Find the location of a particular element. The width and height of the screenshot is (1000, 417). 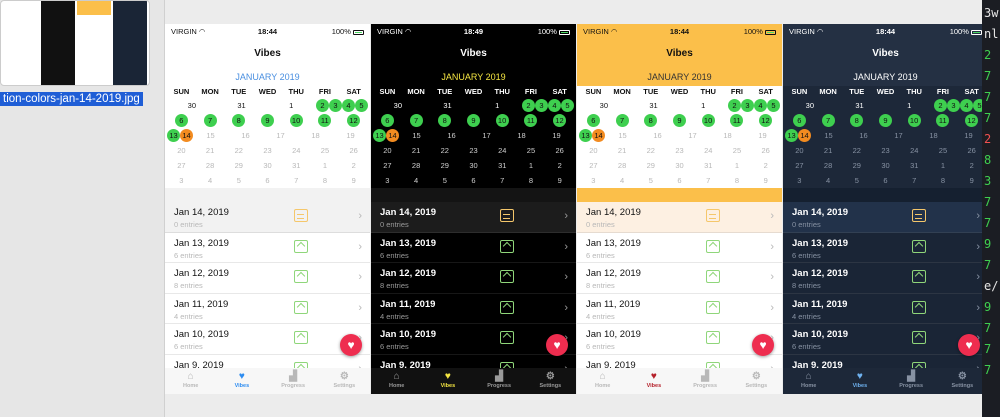

entry-row: Jan 11, 2019 4 entries › is located at coordinates (679, 309).